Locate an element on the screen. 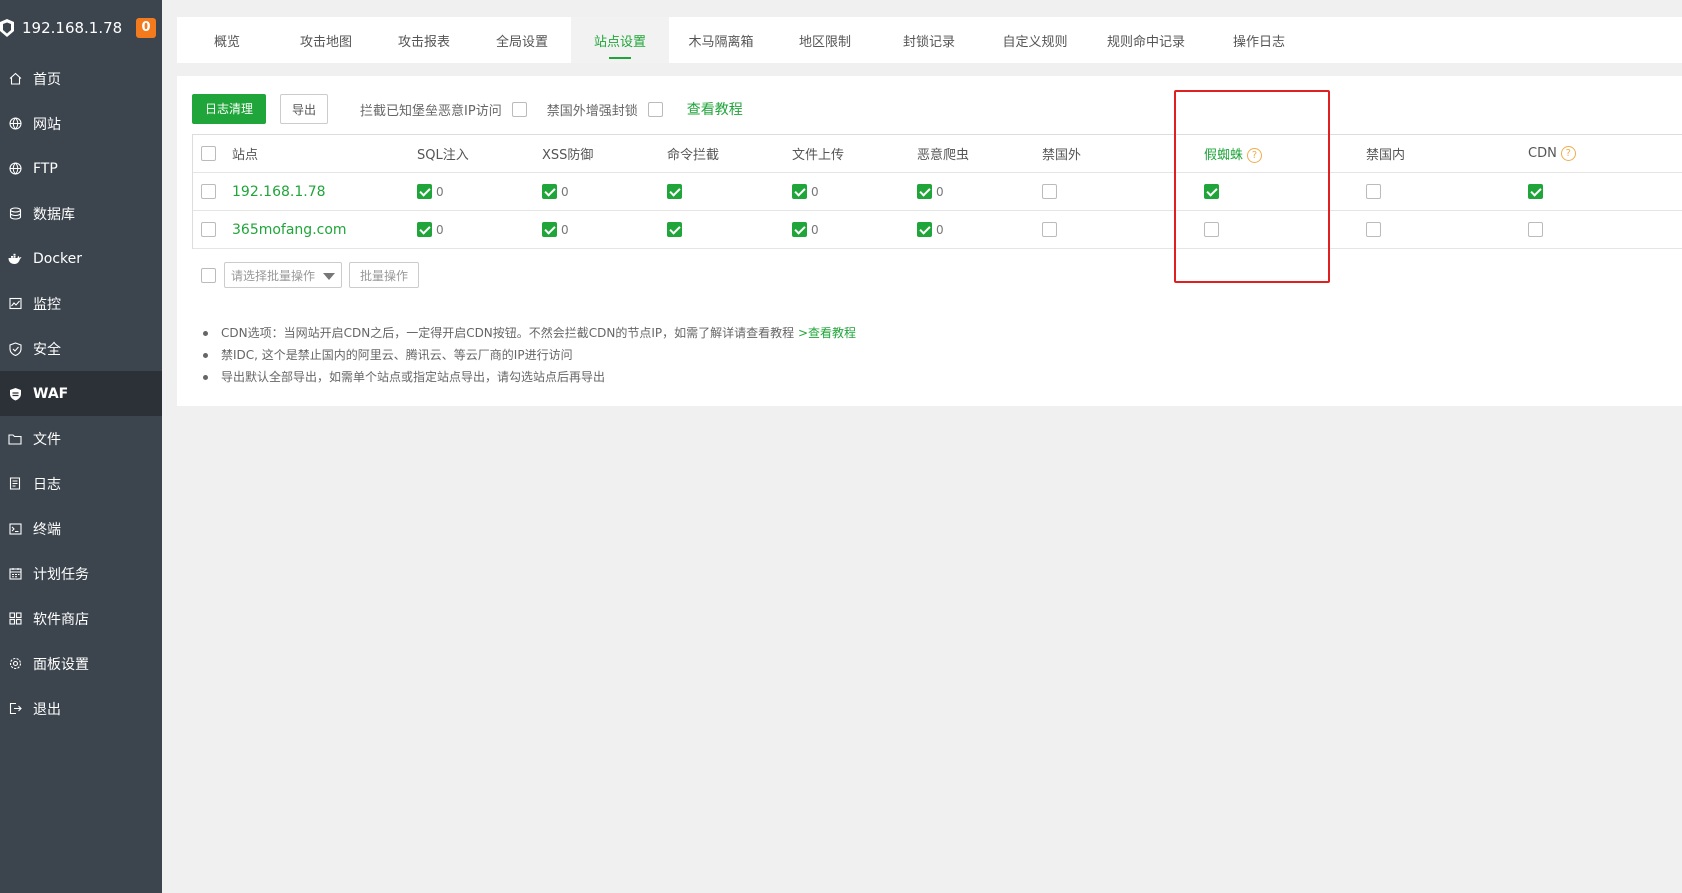 Image resolution: width=1682 pixels, height=893 pixels. sidebar-item-database: 数据库 is located at coordinates (81, 213).